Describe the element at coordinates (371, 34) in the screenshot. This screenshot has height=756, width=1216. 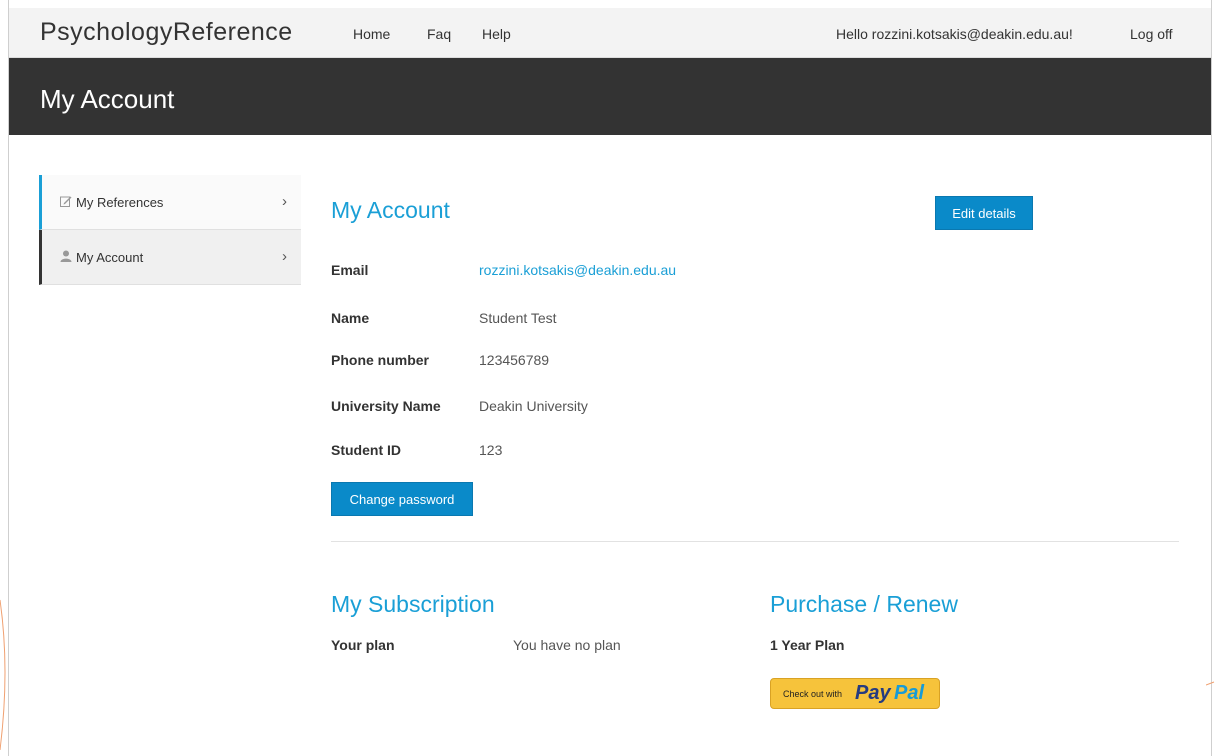
I see `nav-home-link: Home` at that location.